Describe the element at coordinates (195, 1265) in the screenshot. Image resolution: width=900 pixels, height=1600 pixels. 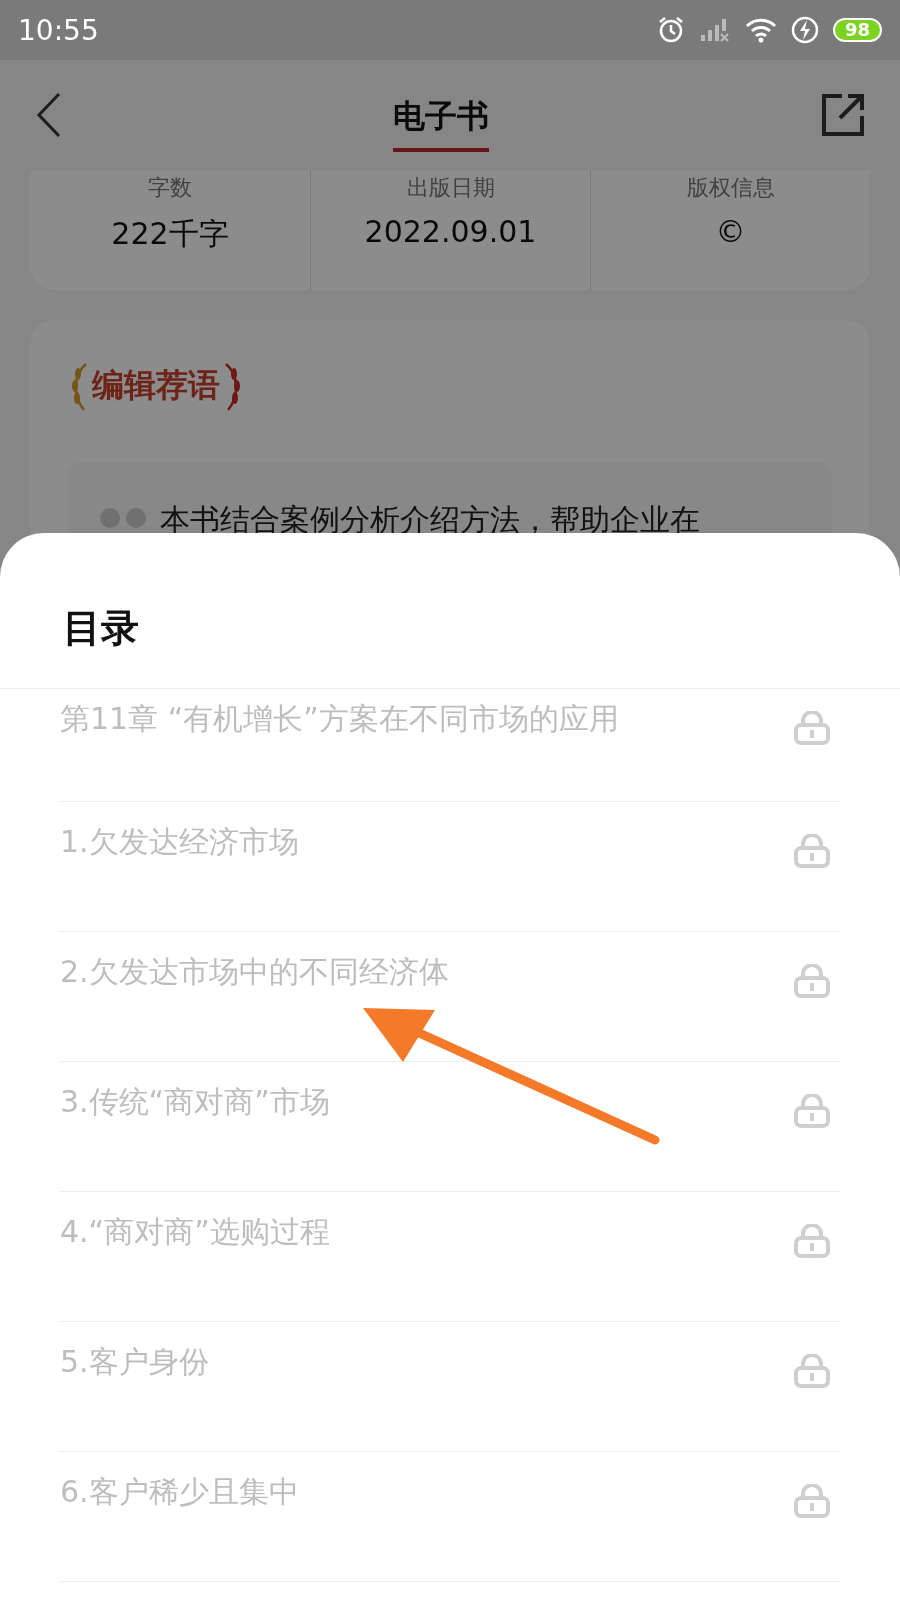
I see `chapter-item: 4.“商对商”选购过程` at that location.